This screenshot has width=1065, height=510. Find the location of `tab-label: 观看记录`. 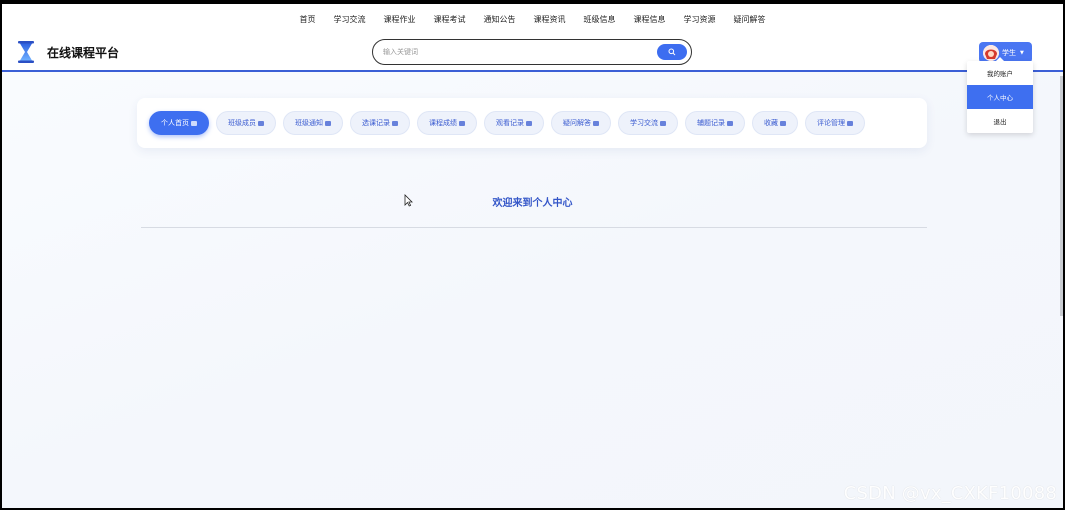

tab-label: 观看记录 is located at coordinates (510, 123).